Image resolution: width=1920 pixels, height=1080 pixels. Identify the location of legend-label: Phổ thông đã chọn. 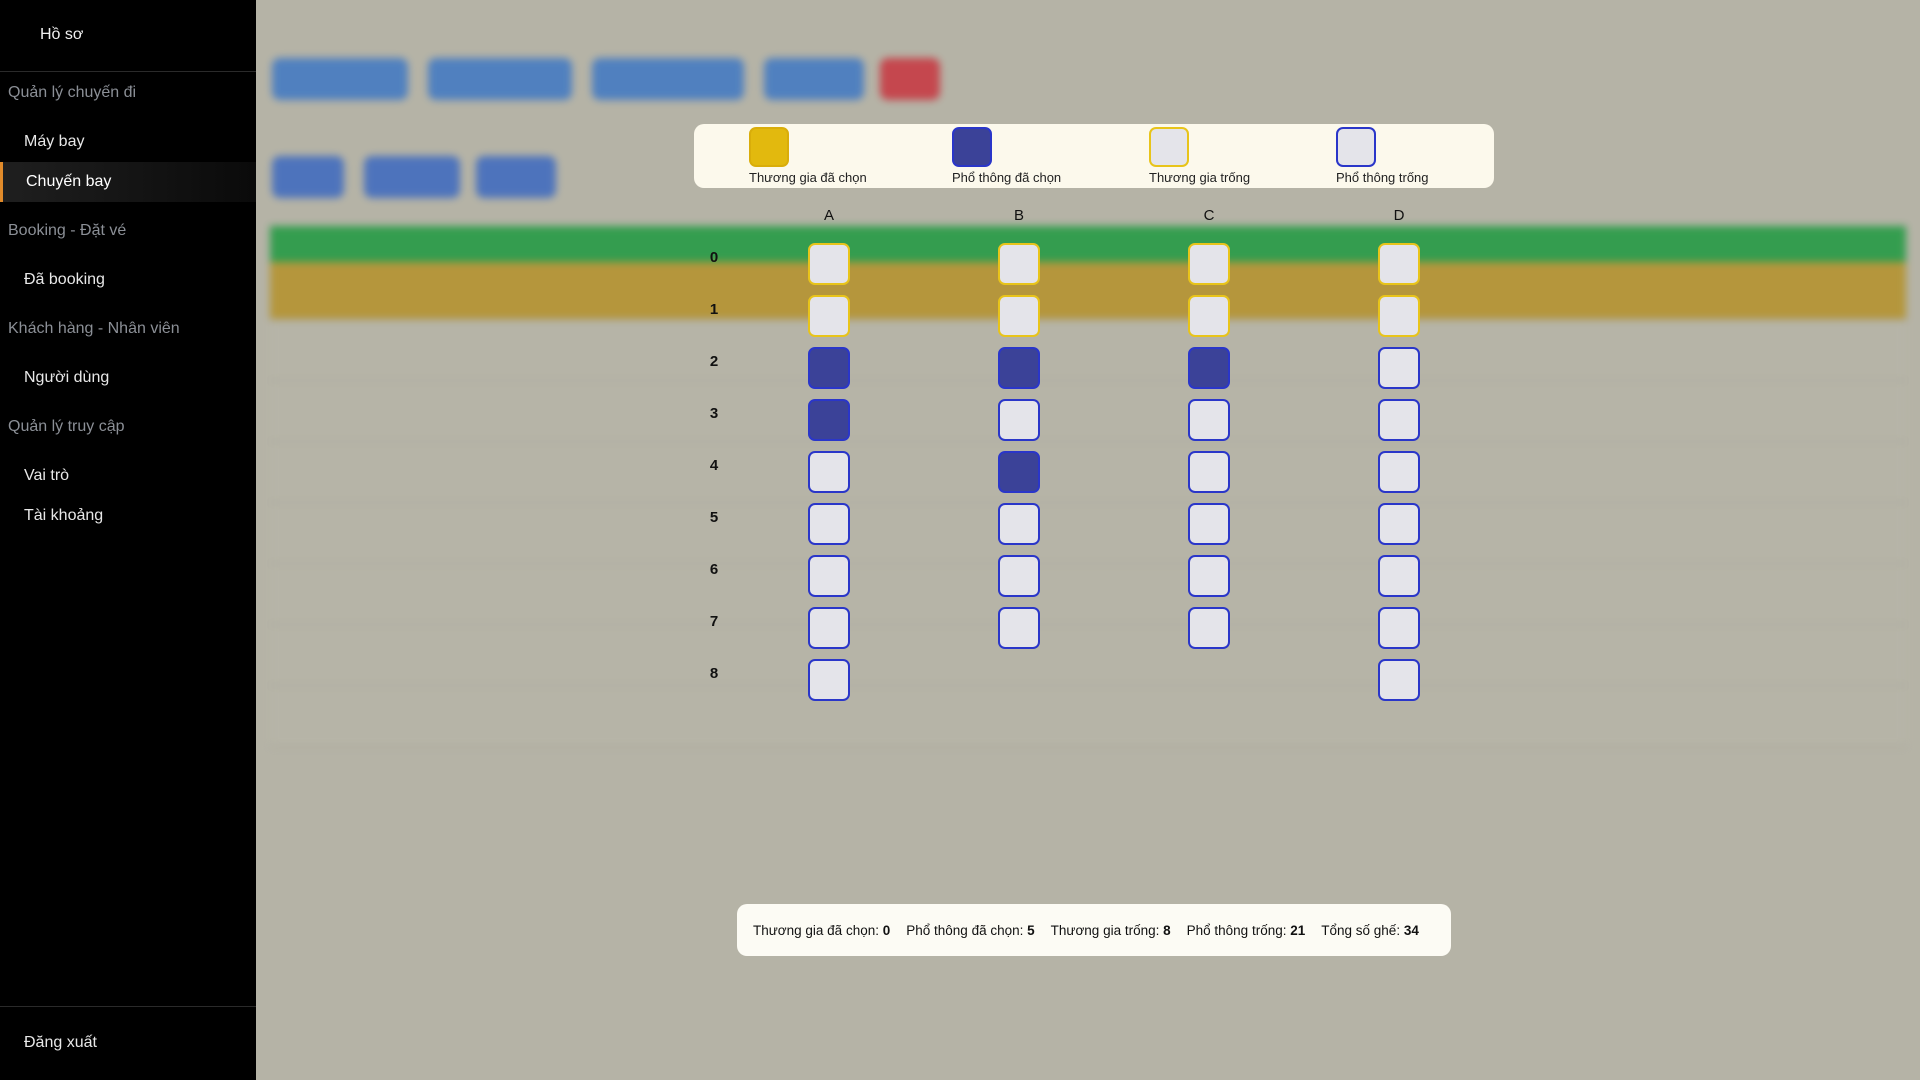
(1007, 177).